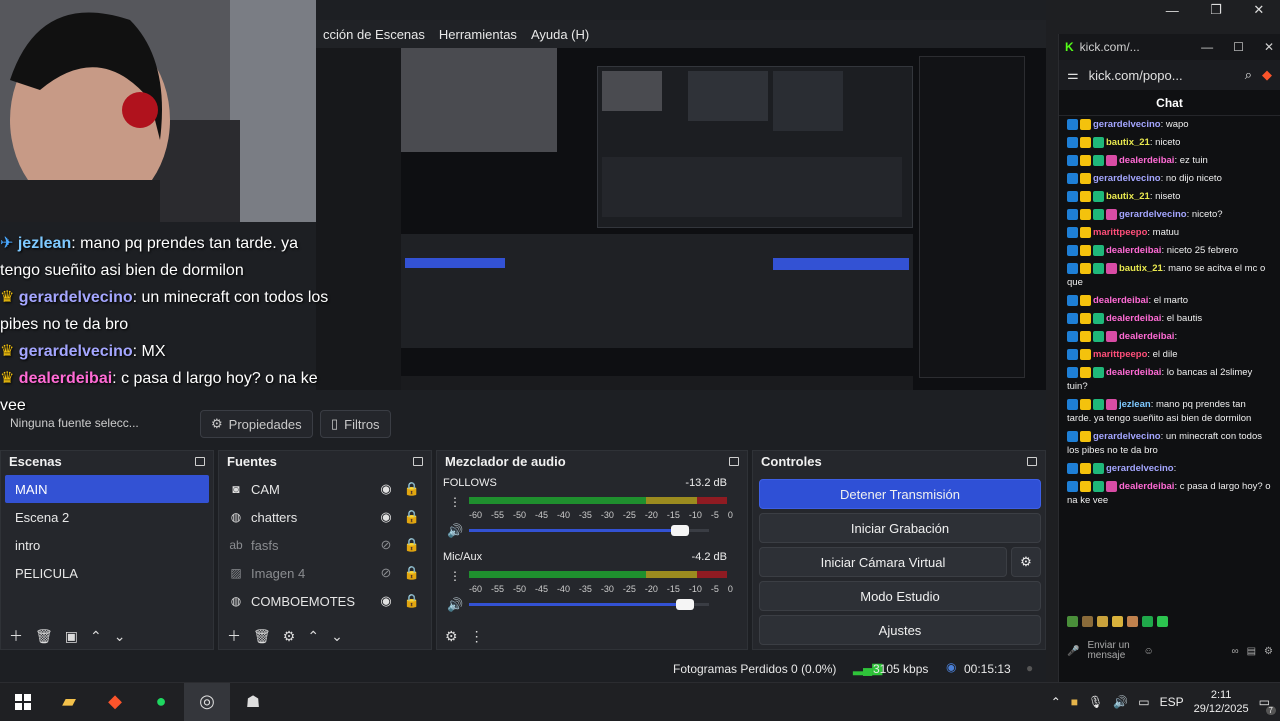  I want to click on start-button, so click(23, 702).